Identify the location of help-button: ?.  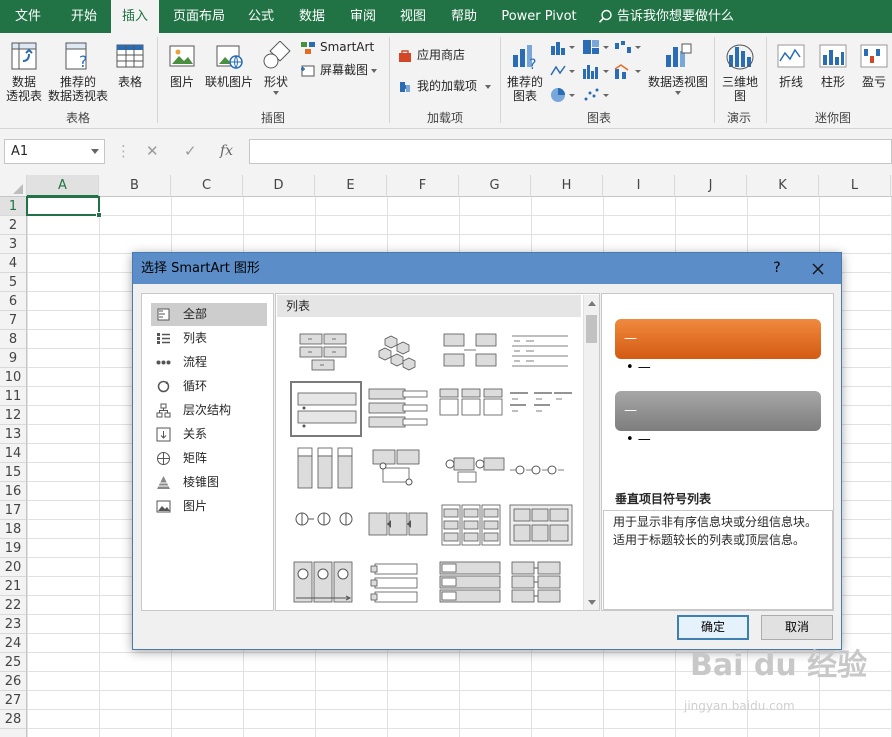
(777, 268).